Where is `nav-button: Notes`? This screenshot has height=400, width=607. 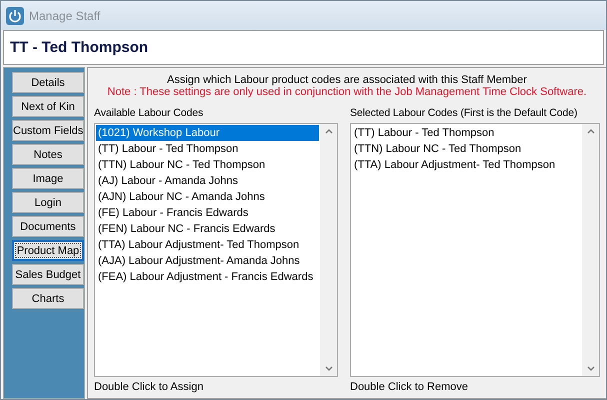
nav-button: Notes is located at coordinates (48, 154).